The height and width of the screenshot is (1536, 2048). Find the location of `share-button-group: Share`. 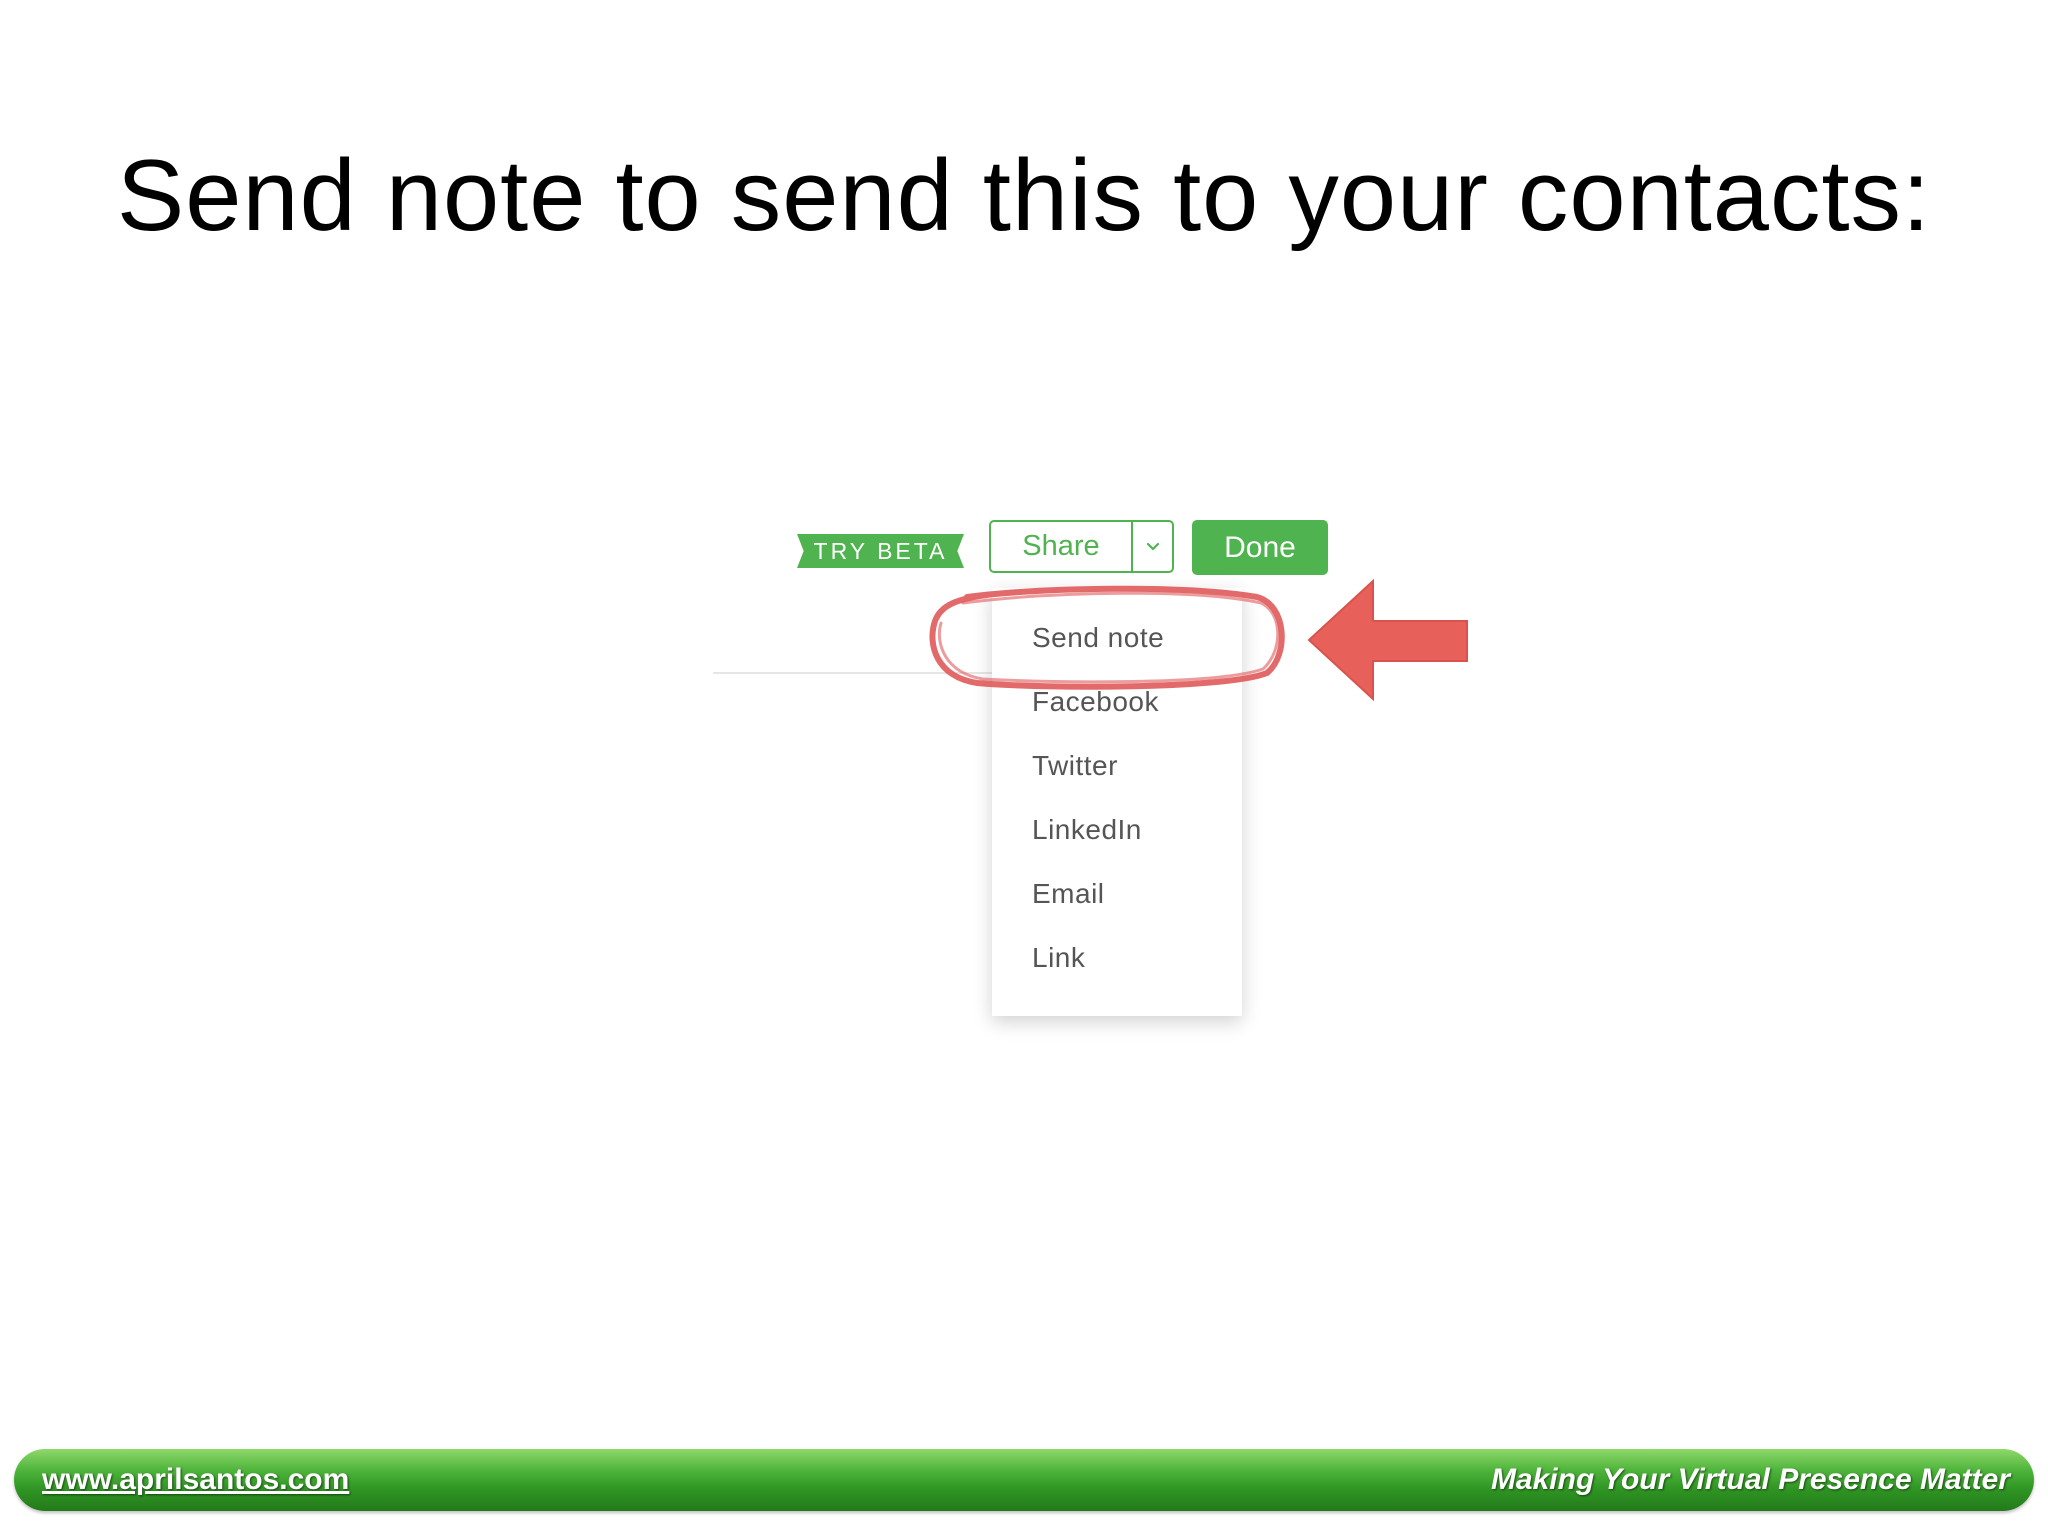

share-button-group: Share is located at coordinates (1081, 546).